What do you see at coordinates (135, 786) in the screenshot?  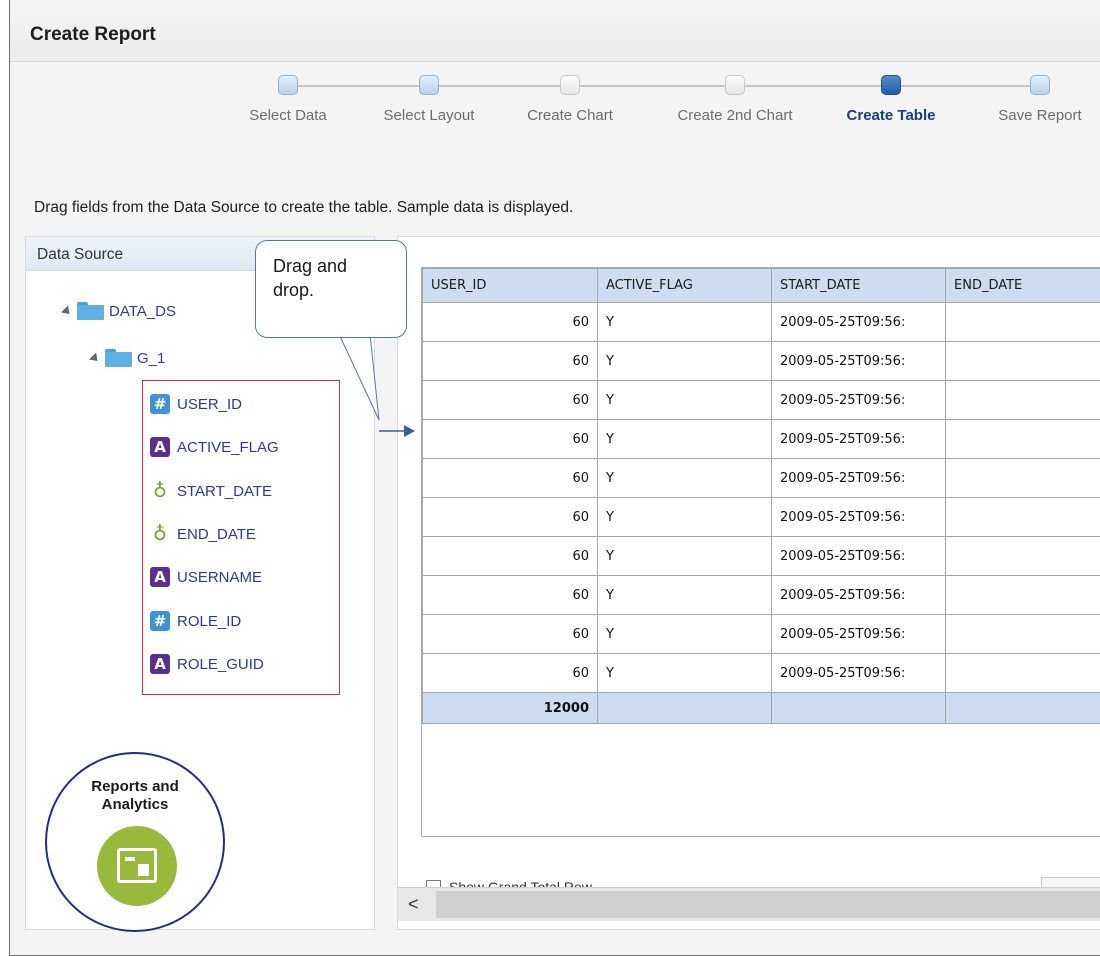 I see `badge-title: Reports and` at bounding box center [135, 786].